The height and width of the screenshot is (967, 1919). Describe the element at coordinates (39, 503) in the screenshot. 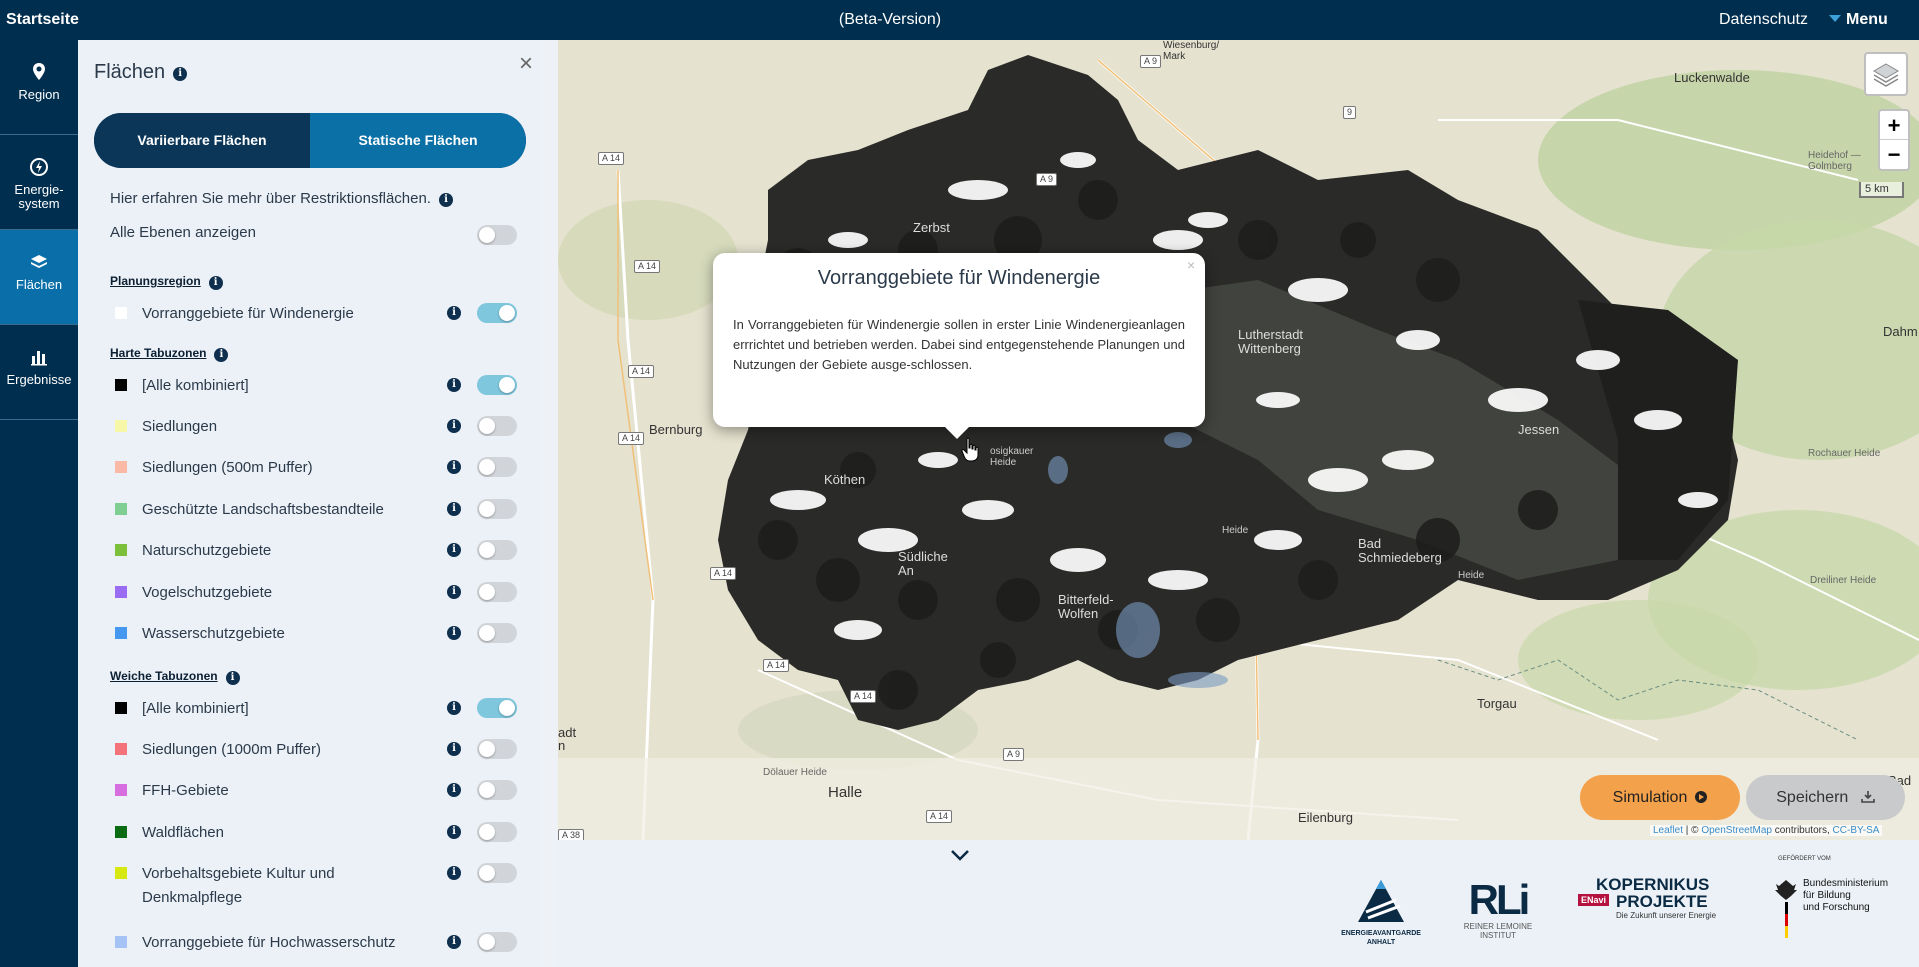

I see `left-nav: Region Energie-system Flächen Ergebnisse` at that location.